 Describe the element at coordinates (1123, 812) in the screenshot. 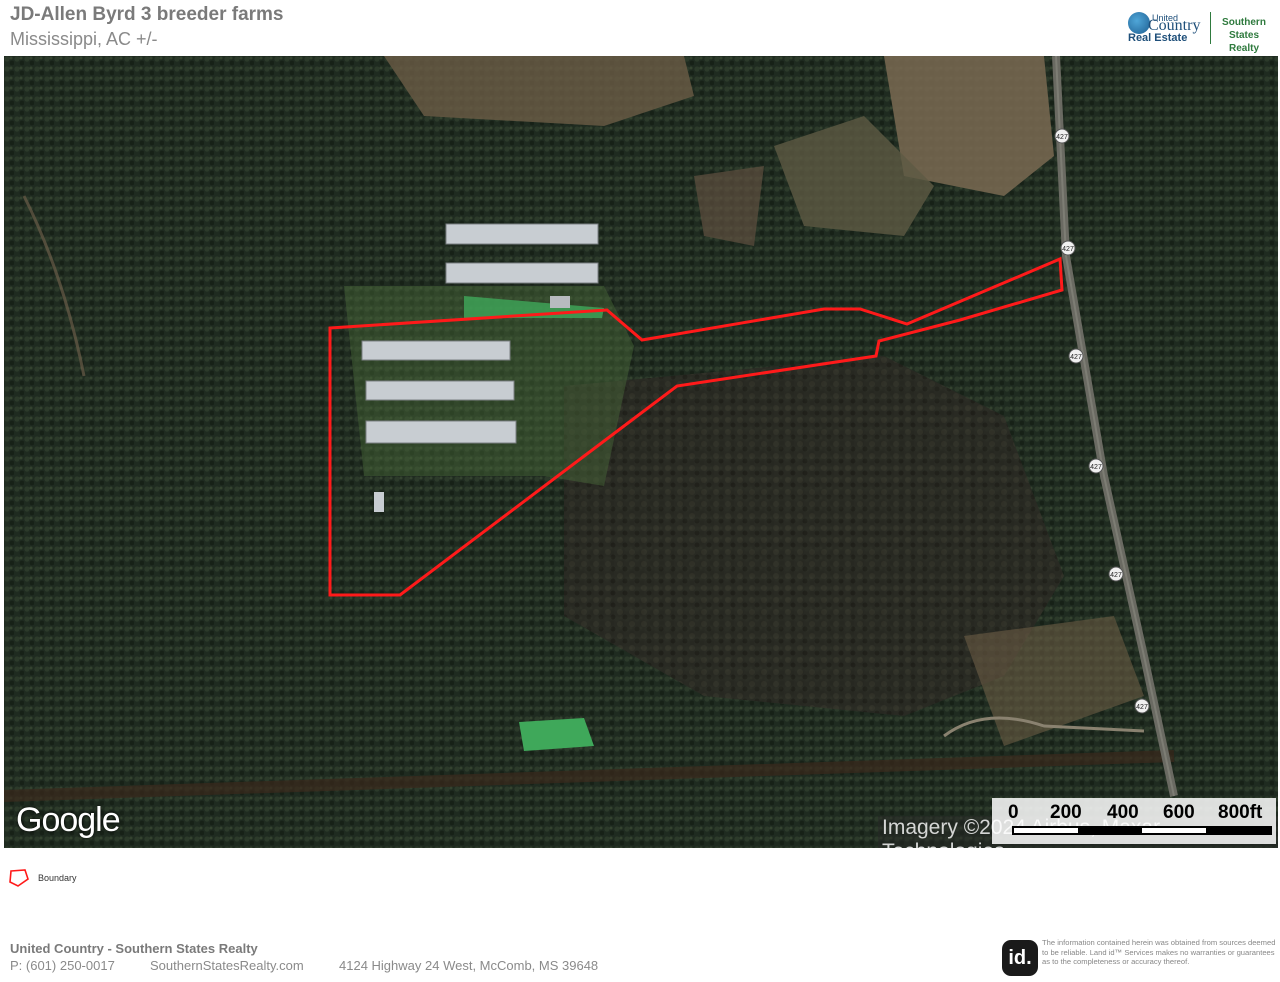

I see `scale-tick-400: 400` at that location.